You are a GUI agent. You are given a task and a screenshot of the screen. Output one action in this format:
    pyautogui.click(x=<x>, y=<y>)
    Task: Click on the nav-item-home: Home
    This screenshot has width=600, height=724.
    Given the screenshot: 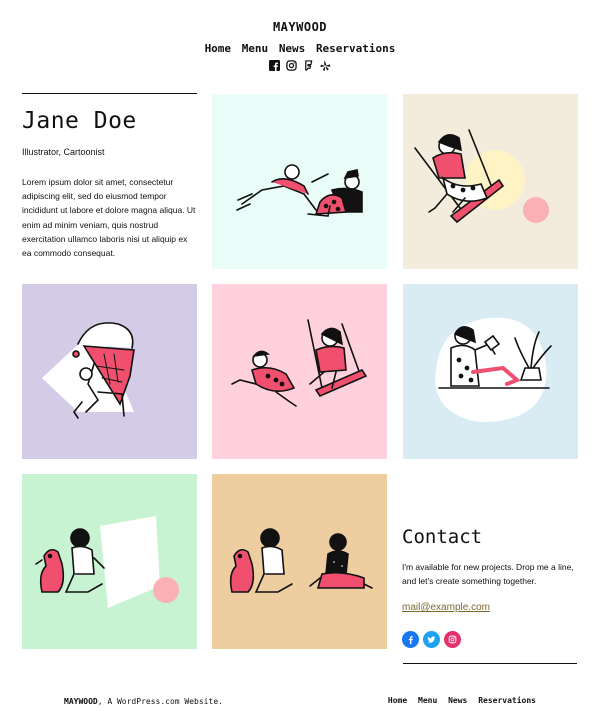 What is the action you would take?
    pyautogui.click(x=218, y=48)
    